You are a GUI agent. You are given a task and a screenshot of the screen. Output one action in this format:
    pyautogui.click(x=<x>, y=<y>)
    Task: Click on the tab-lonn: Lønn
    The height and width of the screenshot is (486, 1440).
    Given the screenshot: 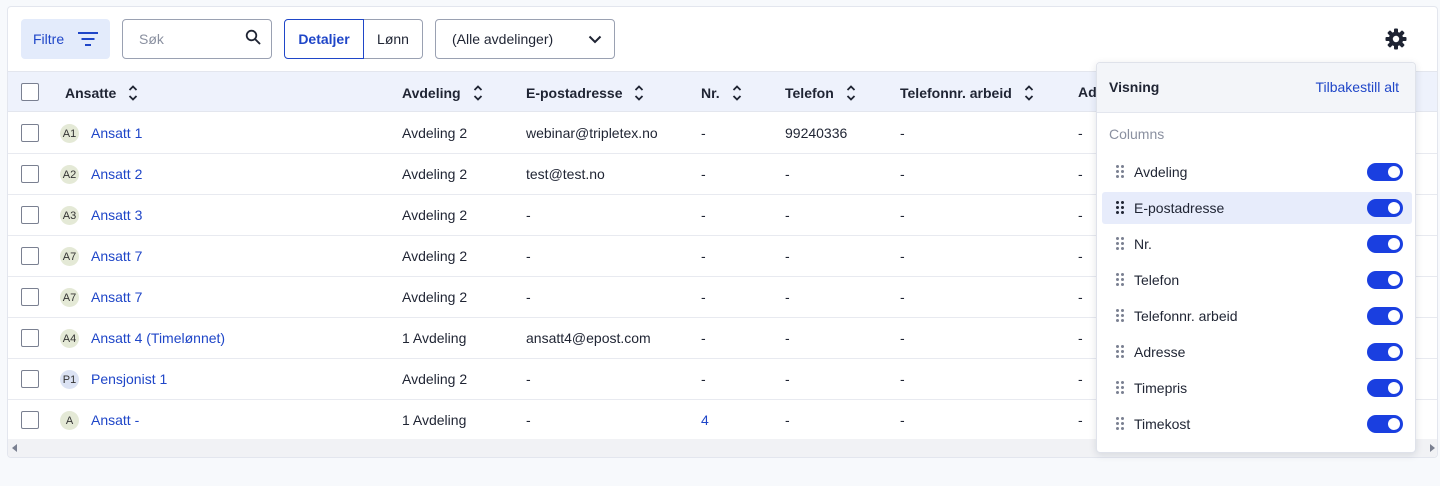 What is the action you would take?
    pyautogui.click(x=393, y=39)
    